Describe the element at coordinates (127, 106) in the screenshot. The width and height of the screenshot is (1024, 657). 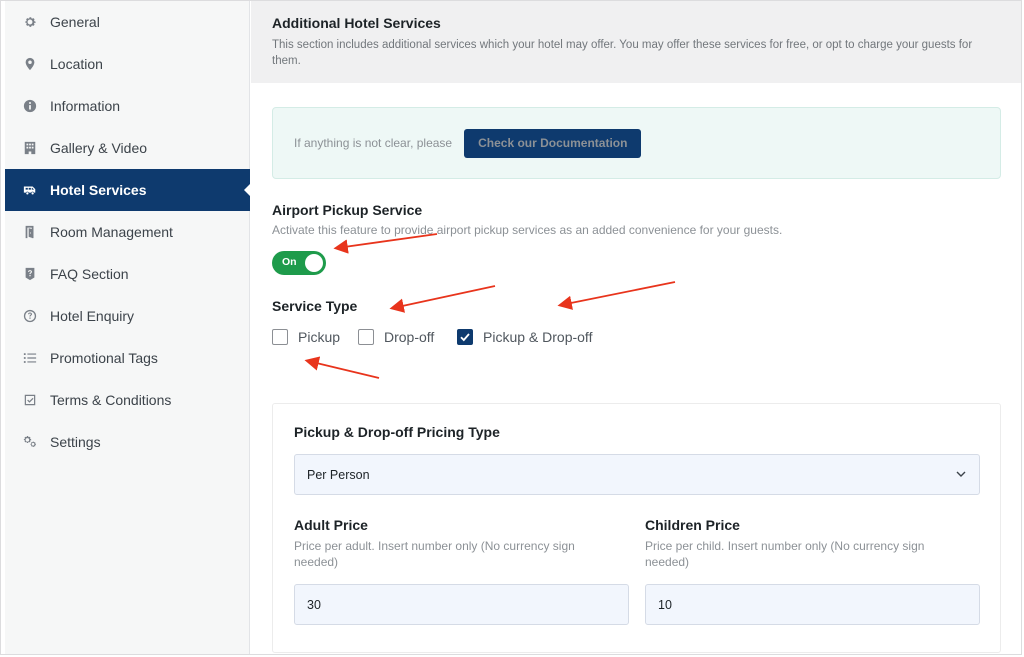
I see `sidebar-item-information: Information` at that location.